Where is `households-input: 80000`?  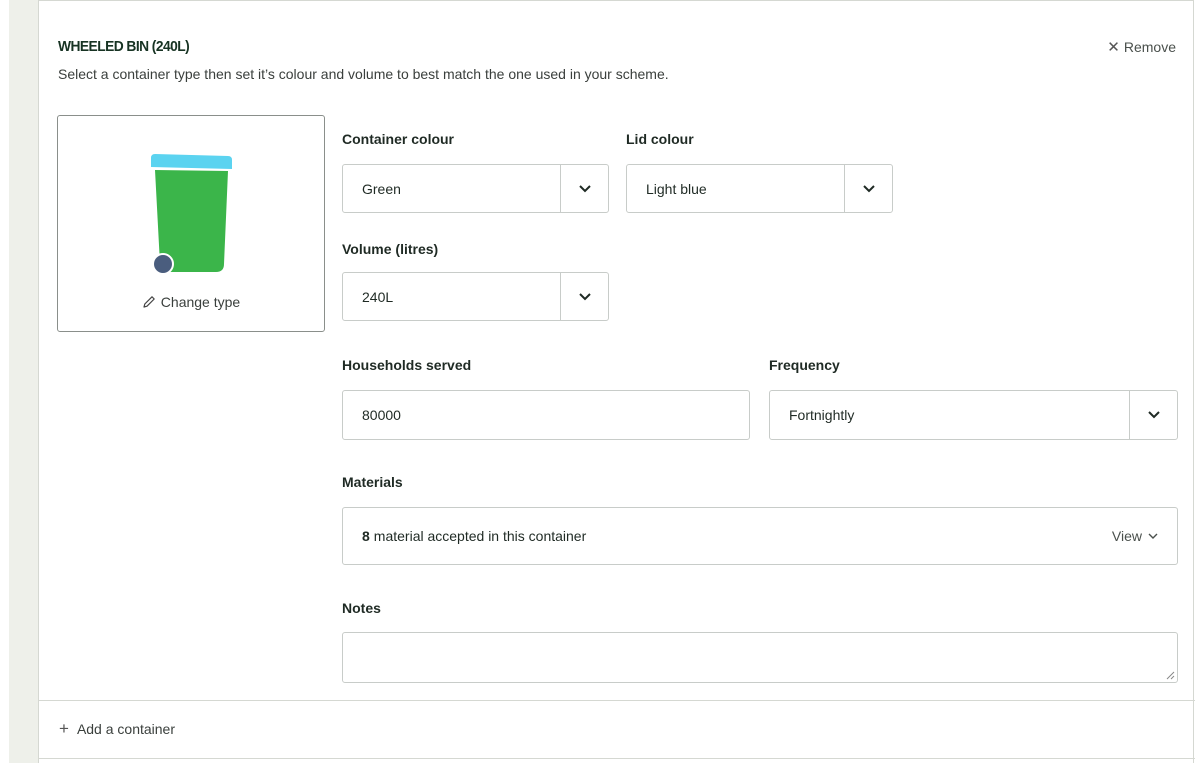 households-input: 80000 is located at coordinates (546, 415).